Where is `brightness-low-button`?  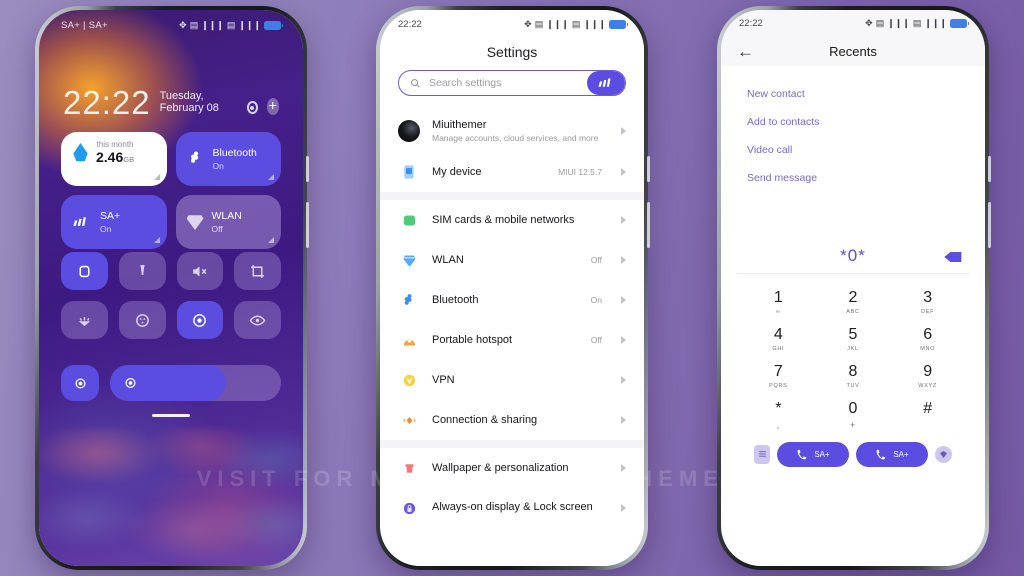
brightness-low-button is located at coordinates (80, 383).